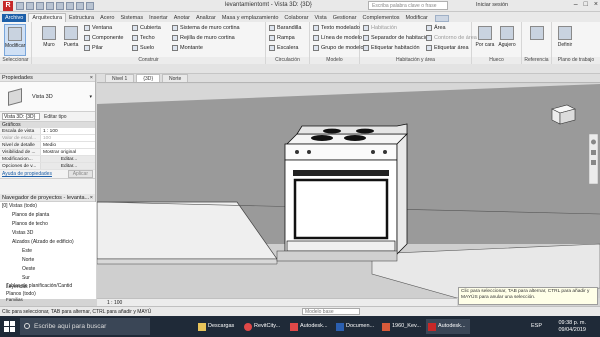 This screenshot has width=600, height=337. Describe the element at coordinates (67, 152) in the screenshot. I see `property-value: Mostrar original` at that location.